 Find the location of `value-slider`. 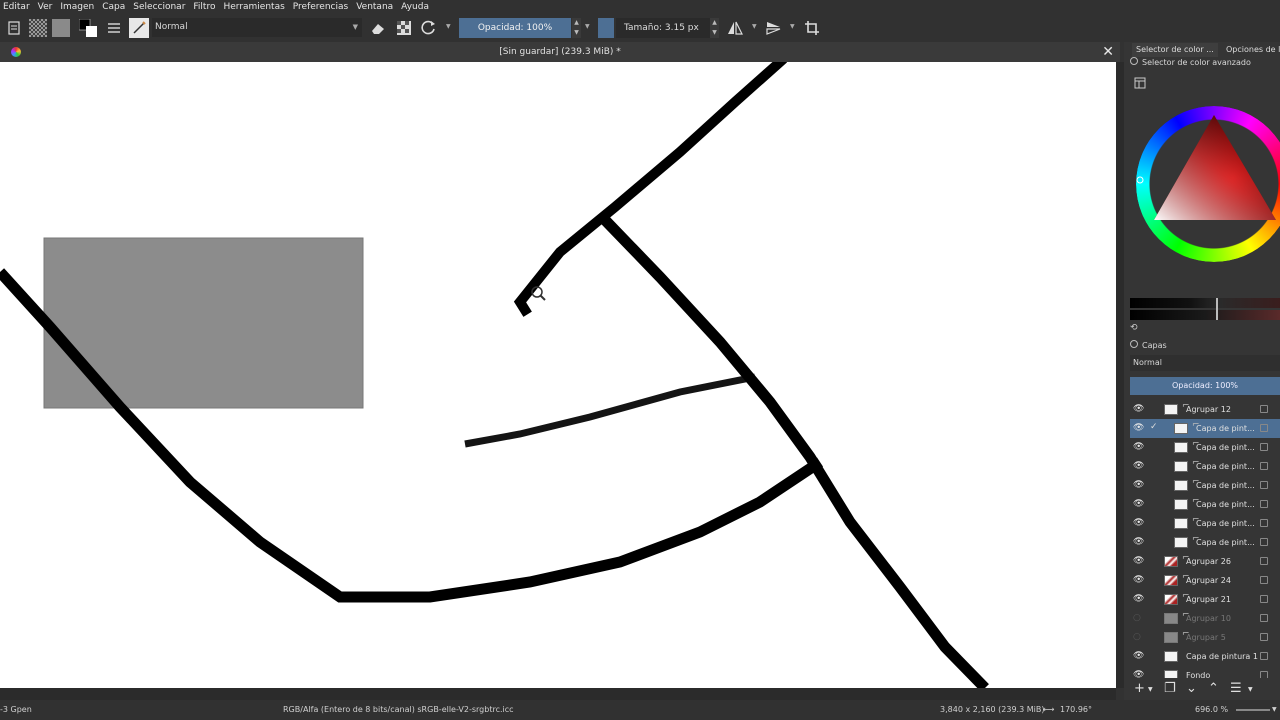

value-slider is located at coordinates (1205, 303).